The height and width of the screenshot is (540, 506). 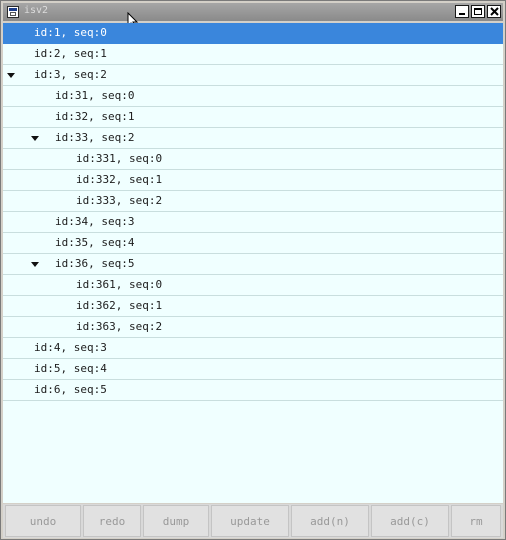 I want to click on tree-row-label: id:35, seq:4, so click(x=95, y=242).